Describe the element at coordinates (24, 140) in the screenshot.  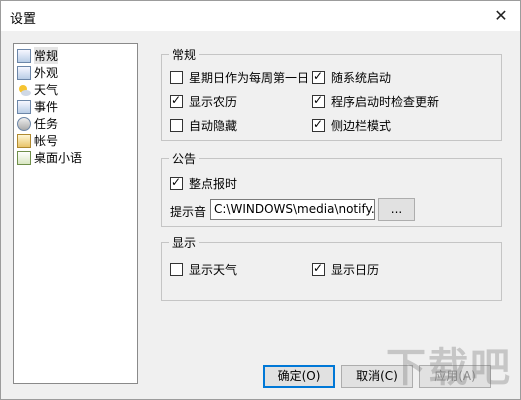
I see `account-icon` at that location.